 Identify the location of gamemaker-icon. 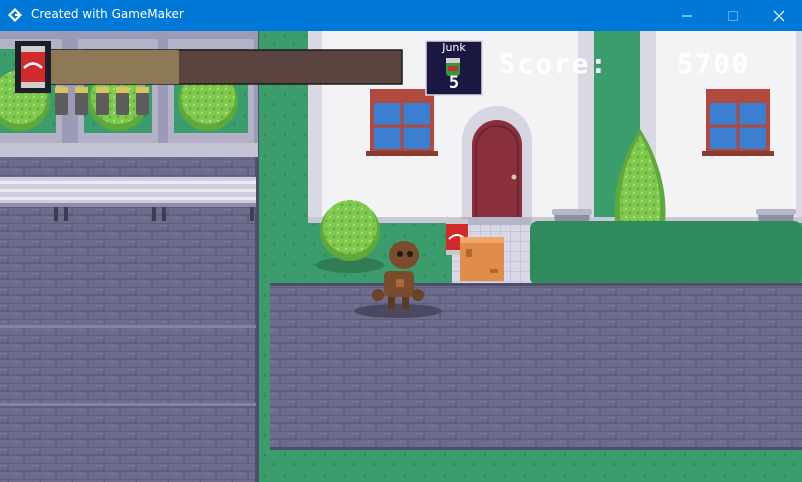
(15, 15).